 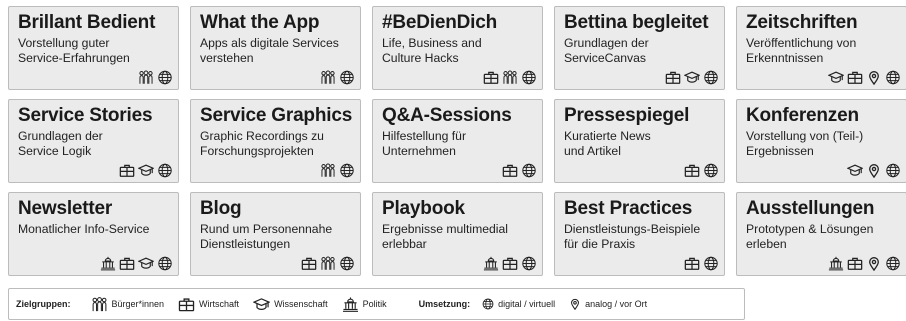 I want to click on card-description: Veröffentlichung von Erkenntnissen, so click(x=801, y=50).